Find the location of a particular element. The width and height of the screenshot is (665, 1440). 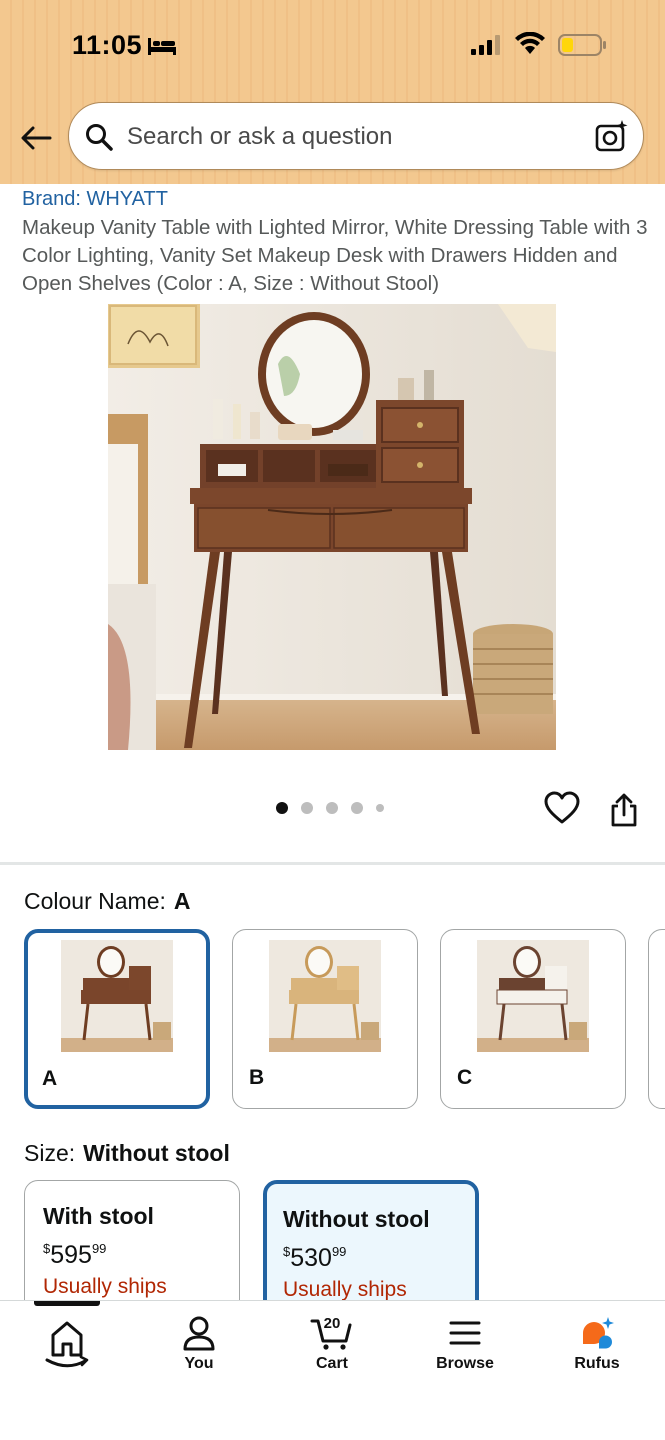

arrow-left-icon is located at coordinates (36, 138).